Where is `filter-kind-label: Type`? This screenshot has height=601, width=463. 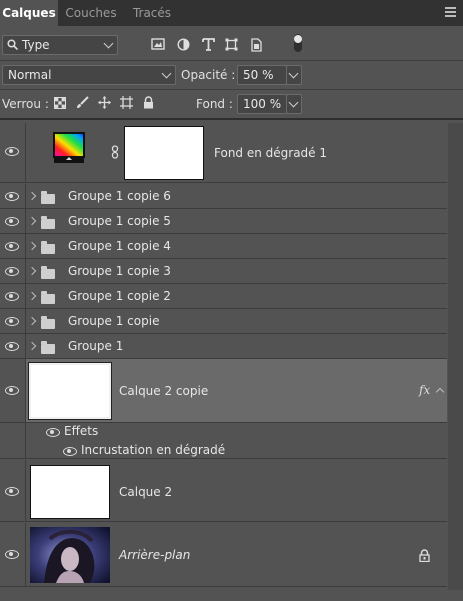
filter-kind-label: Type is located at coordinates (36, 45).